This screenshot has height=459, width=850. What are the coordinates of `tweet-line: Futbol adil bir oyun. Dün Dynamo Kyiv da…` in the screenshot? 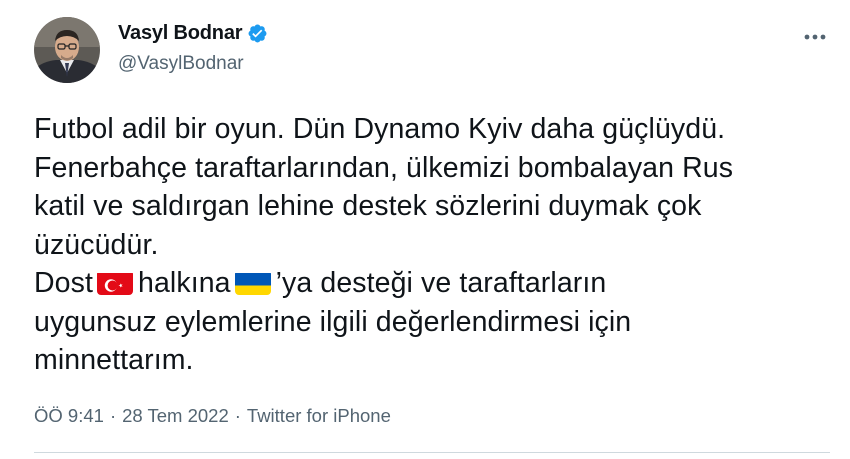 It's located at (380, 129).